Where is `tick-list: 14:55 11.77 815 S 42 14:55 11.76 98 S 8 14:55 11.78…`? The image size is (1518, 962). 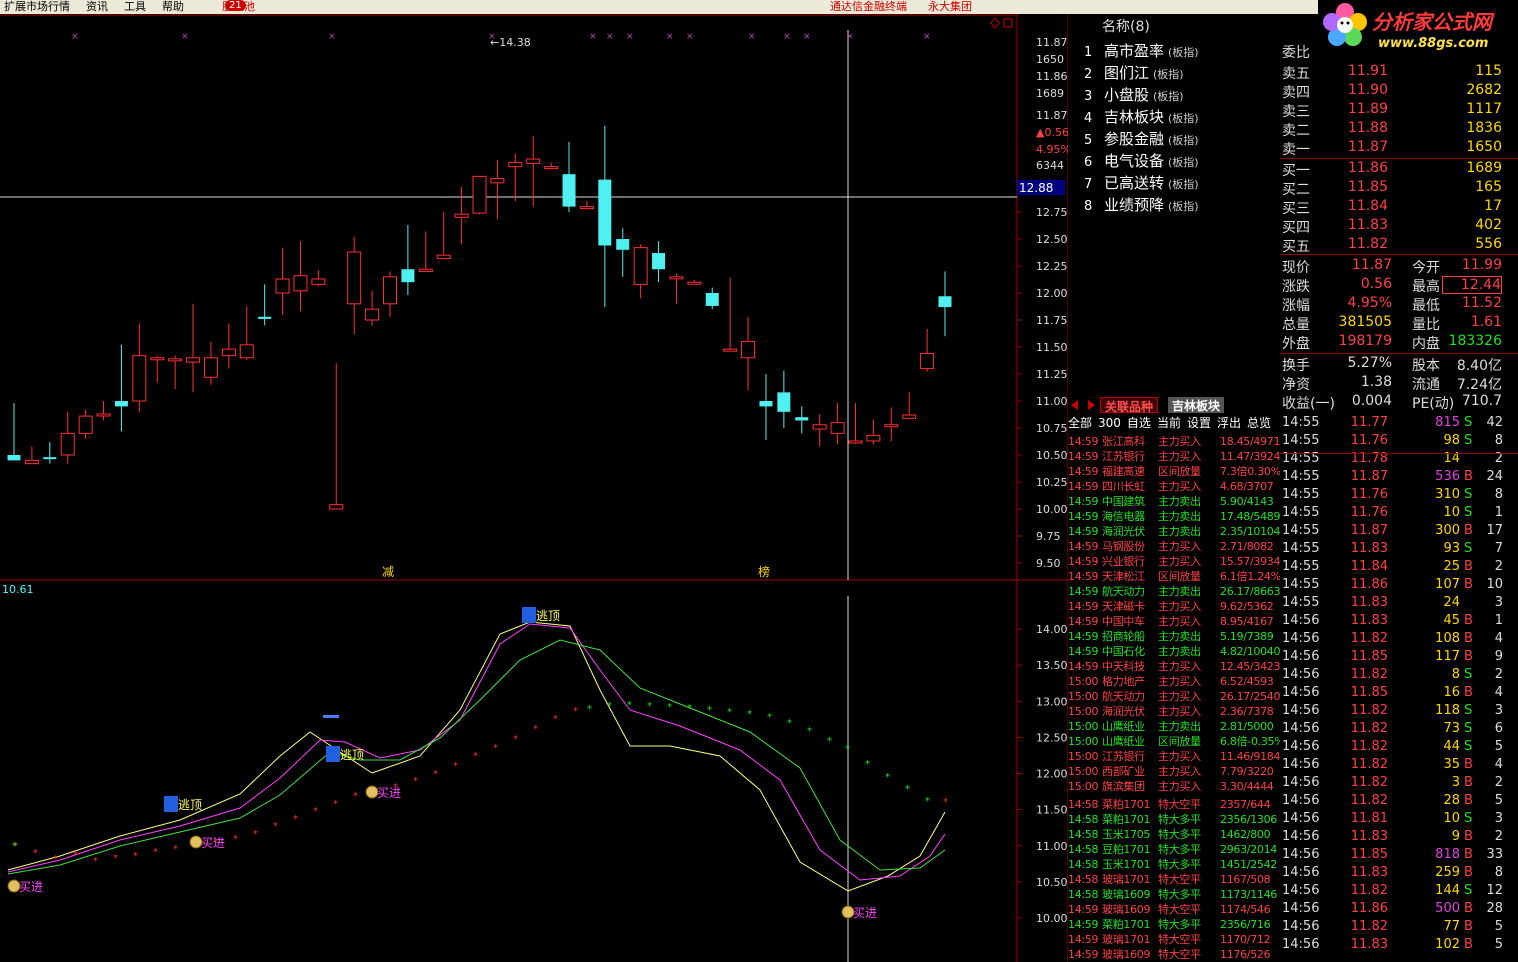 tick-list: 14:55 11.77 815 S 42 14:55 11.76 98 S 8 14:55 11.78… is located at coordinates (1399, 688).